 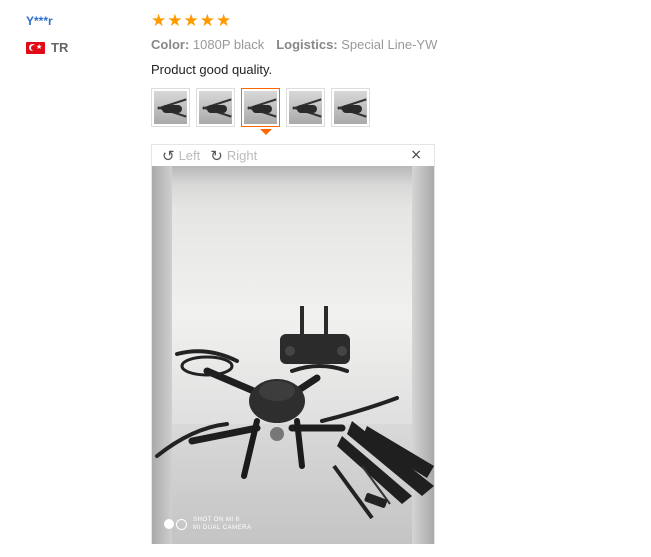 What do you see at coordinates (47, 47) in the screenshot?
I see `reviewer-country: ★ TR` at bounding box center [47, 47].